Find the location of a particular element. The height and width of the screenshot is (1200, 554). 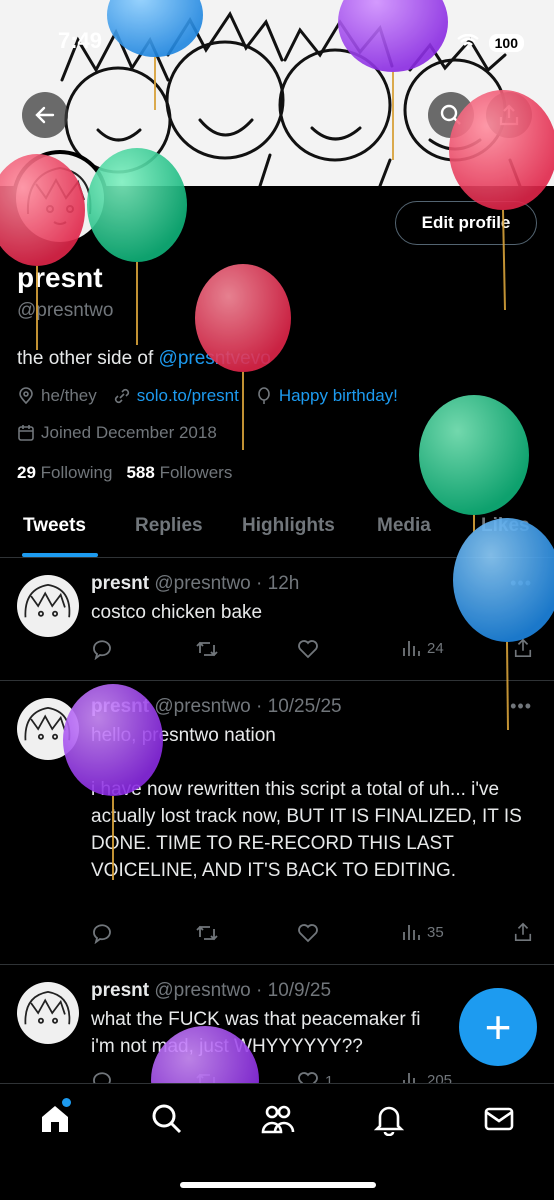

mail-icon is located at coordinates (499, 1119).